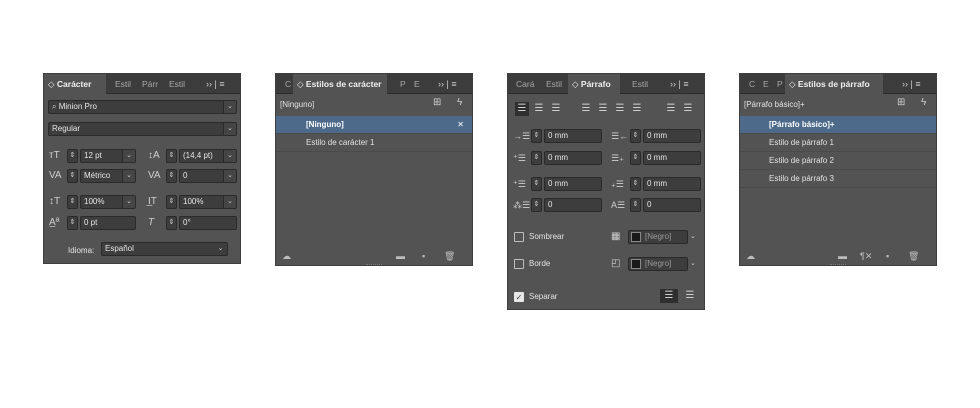 The width and height of the screenshot is (980, 408). I want to click on space-after-stepper: ⇕, so click(635, 184).